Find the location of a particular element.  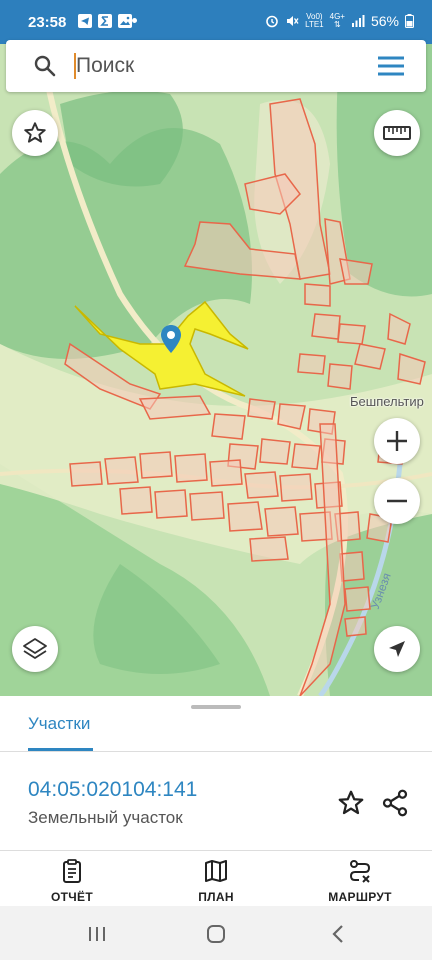

network-label: Vo0) LTE1 is located at coordinates (314, 21).